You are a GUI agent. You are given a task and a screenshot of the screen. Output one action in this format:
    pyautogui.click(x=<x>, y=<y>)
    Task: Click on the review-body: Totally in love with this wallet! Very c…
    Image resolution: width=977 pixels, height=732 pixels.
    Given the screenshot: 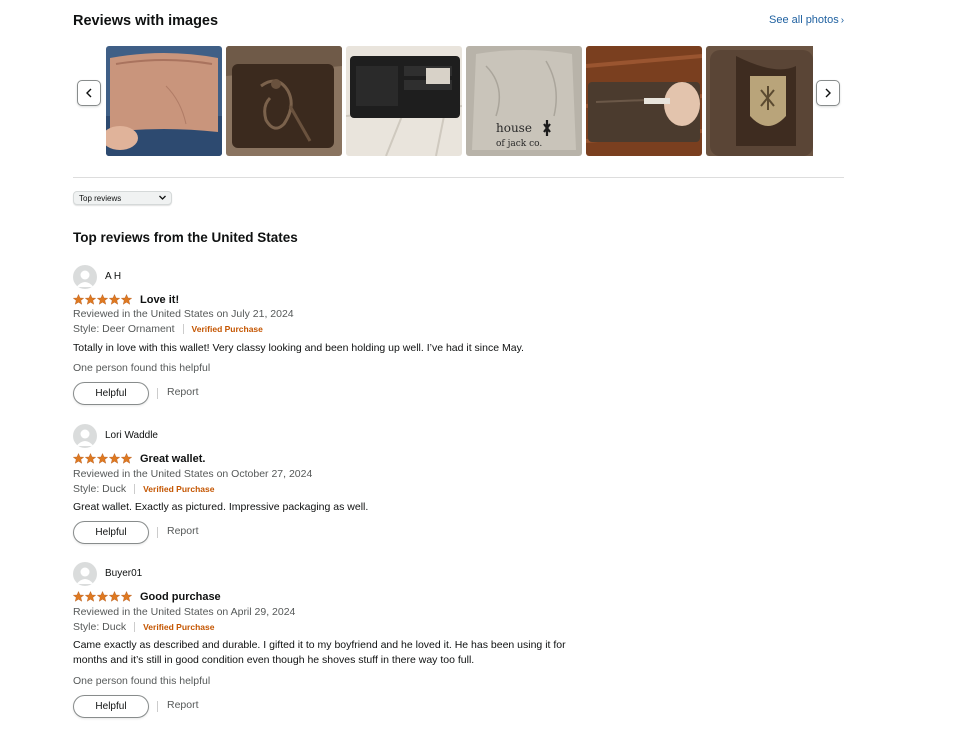 What is the action you would take?
    pyautogui.click(x=298, y=348)
    